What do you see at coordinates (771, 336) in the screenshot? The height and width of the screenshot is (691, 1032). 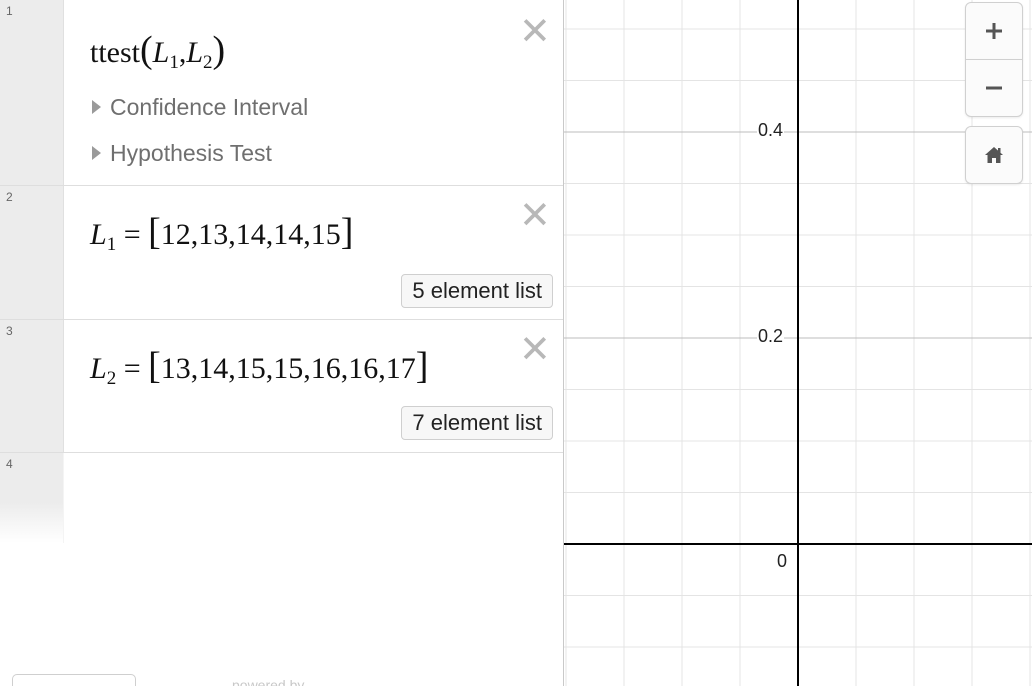 I see `y-tick-label: 0.2` at bounding box center [771, 336].